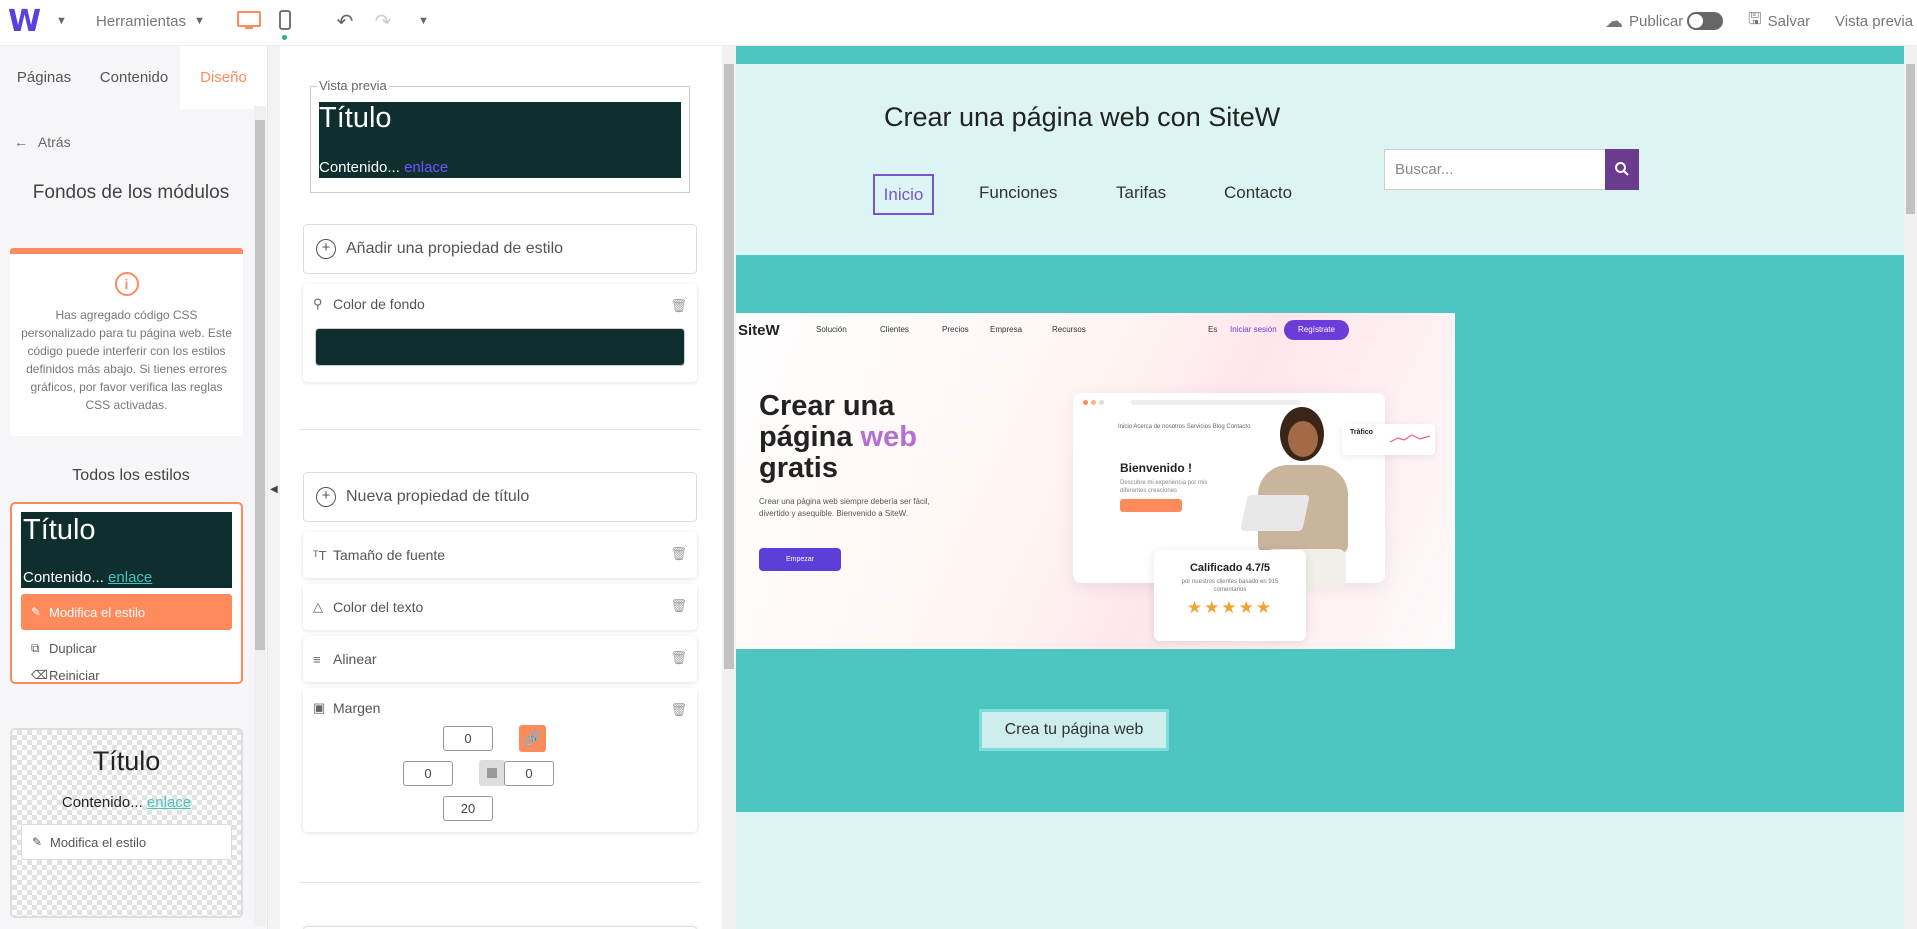  I want to click on publish-label: Publicar, so click(1656, 21).